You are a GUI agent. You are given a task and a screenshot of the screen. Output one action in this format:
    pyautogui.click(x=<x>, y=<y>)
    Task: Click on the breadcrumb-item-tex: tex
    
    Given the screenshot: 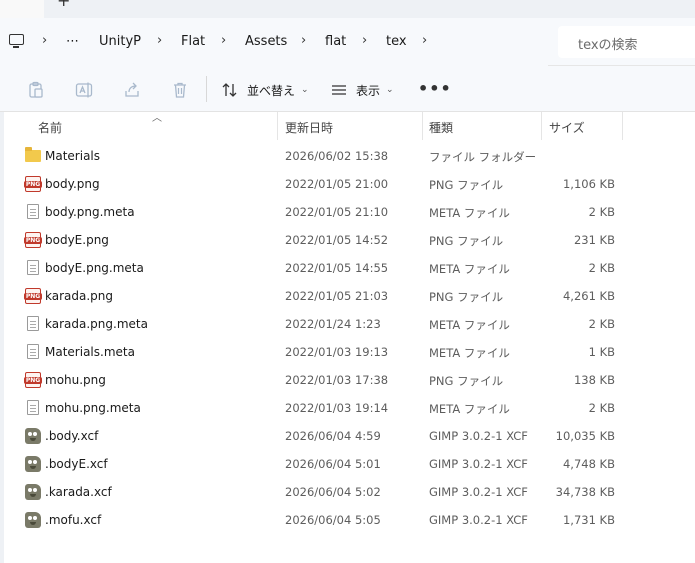 What is the action you would take?
    pyautogui.click(x=396, y=41)
    